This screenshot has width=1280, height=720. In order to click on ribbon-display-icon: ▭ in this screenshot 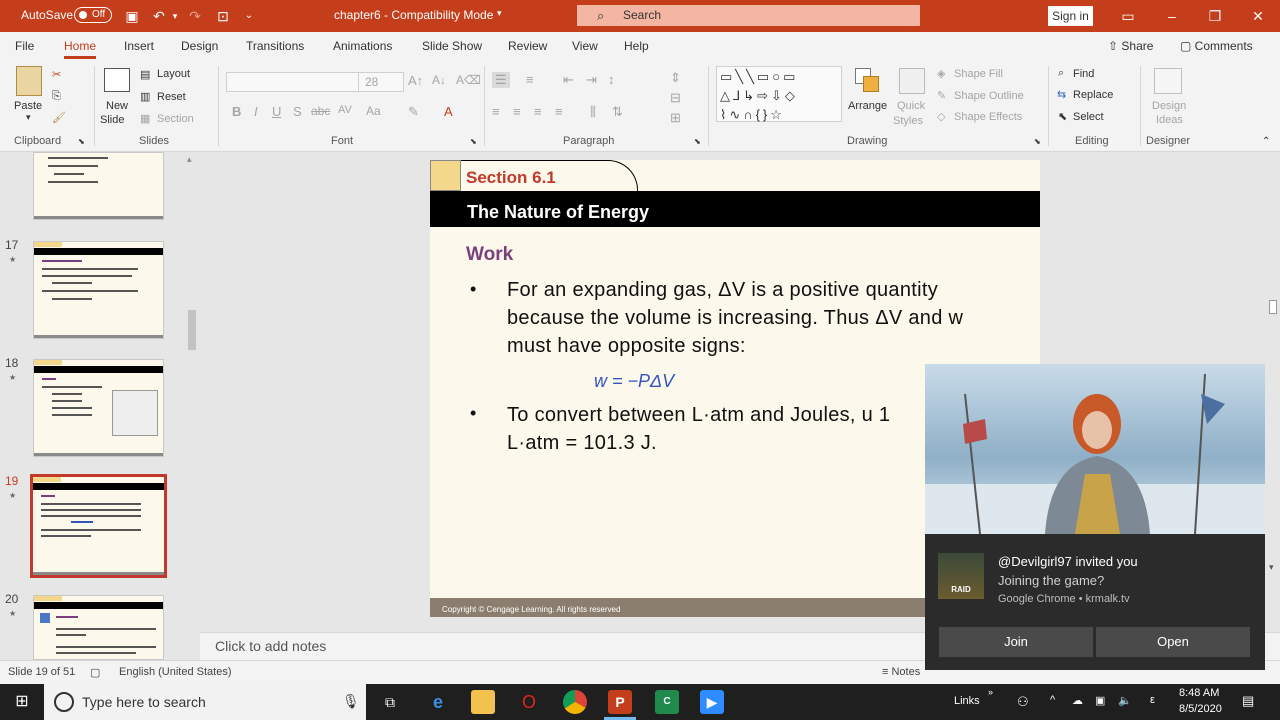, I will do `click(1128, 16)`.